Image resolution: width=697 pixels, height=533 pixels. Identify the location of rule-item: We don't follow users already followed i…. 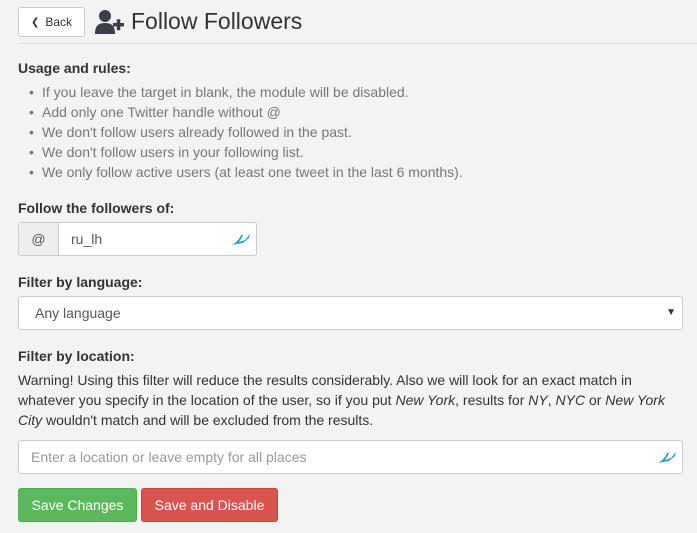
(240, 132).